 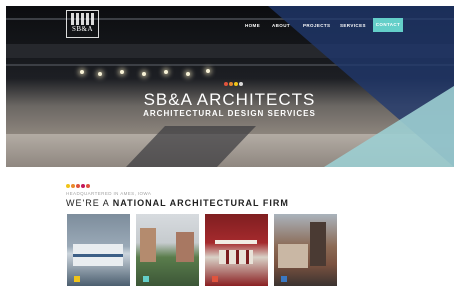 What do you see at coordinates (229, 113) in the screenshot?
I see `hero-subtitle: ARCHITECTURAL DESIGN SERVICES` at bounding box center [229, 113].